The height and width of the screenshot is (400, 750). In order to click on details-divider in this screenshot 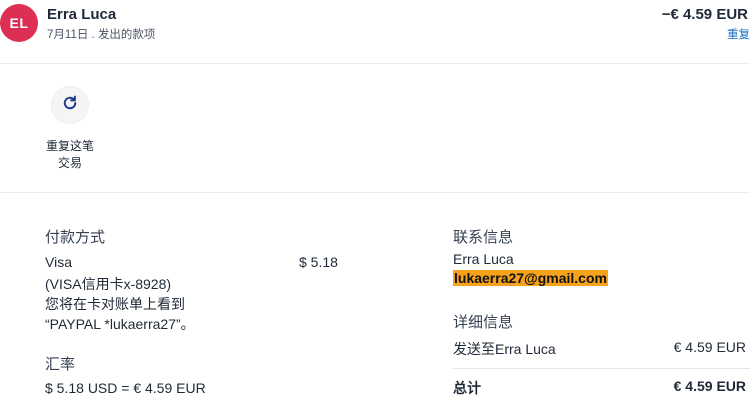, I will do `click(601, 368)`.